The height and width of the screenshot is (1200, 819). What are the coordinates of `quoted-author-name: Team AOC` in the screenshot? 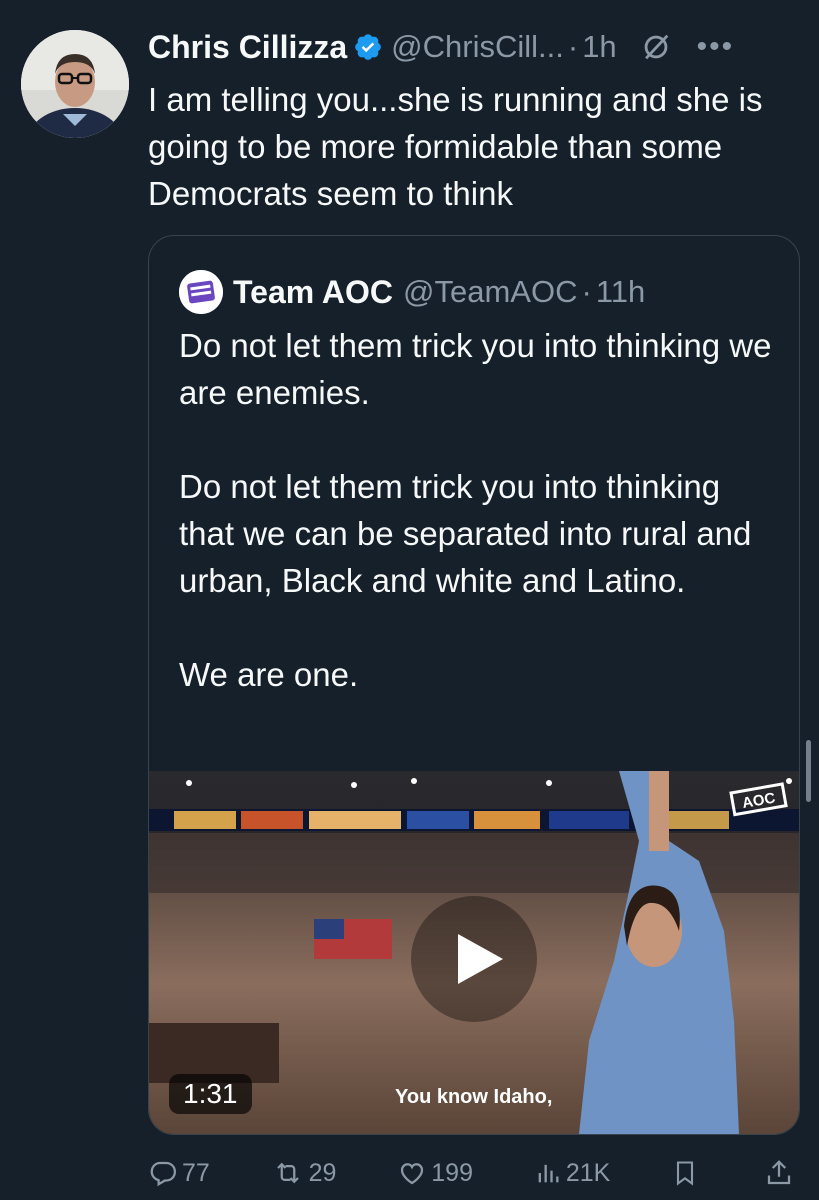 It's located at (313, 292).